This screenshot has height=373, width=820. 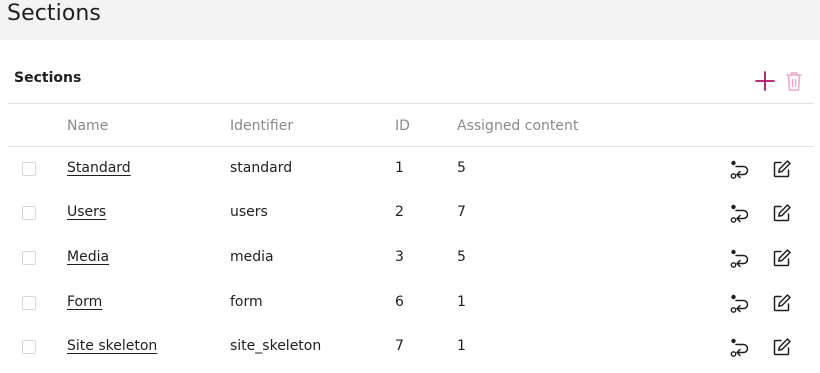 What do you see at coordinates (411, 303) in the screenshot?
I see `table-row: Form form 6 1` at bounding box center [411, 303].